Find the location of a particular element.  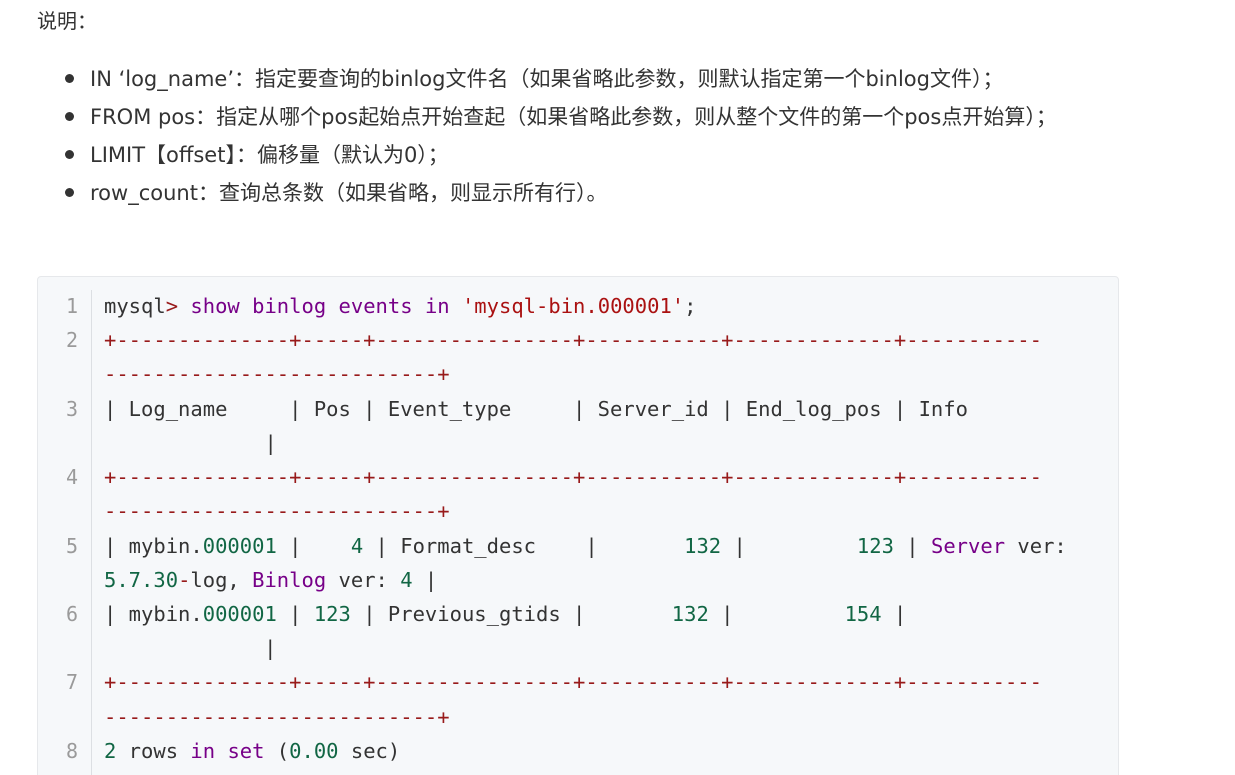

intro-label: 说明： is located at coordinates (67, 21).